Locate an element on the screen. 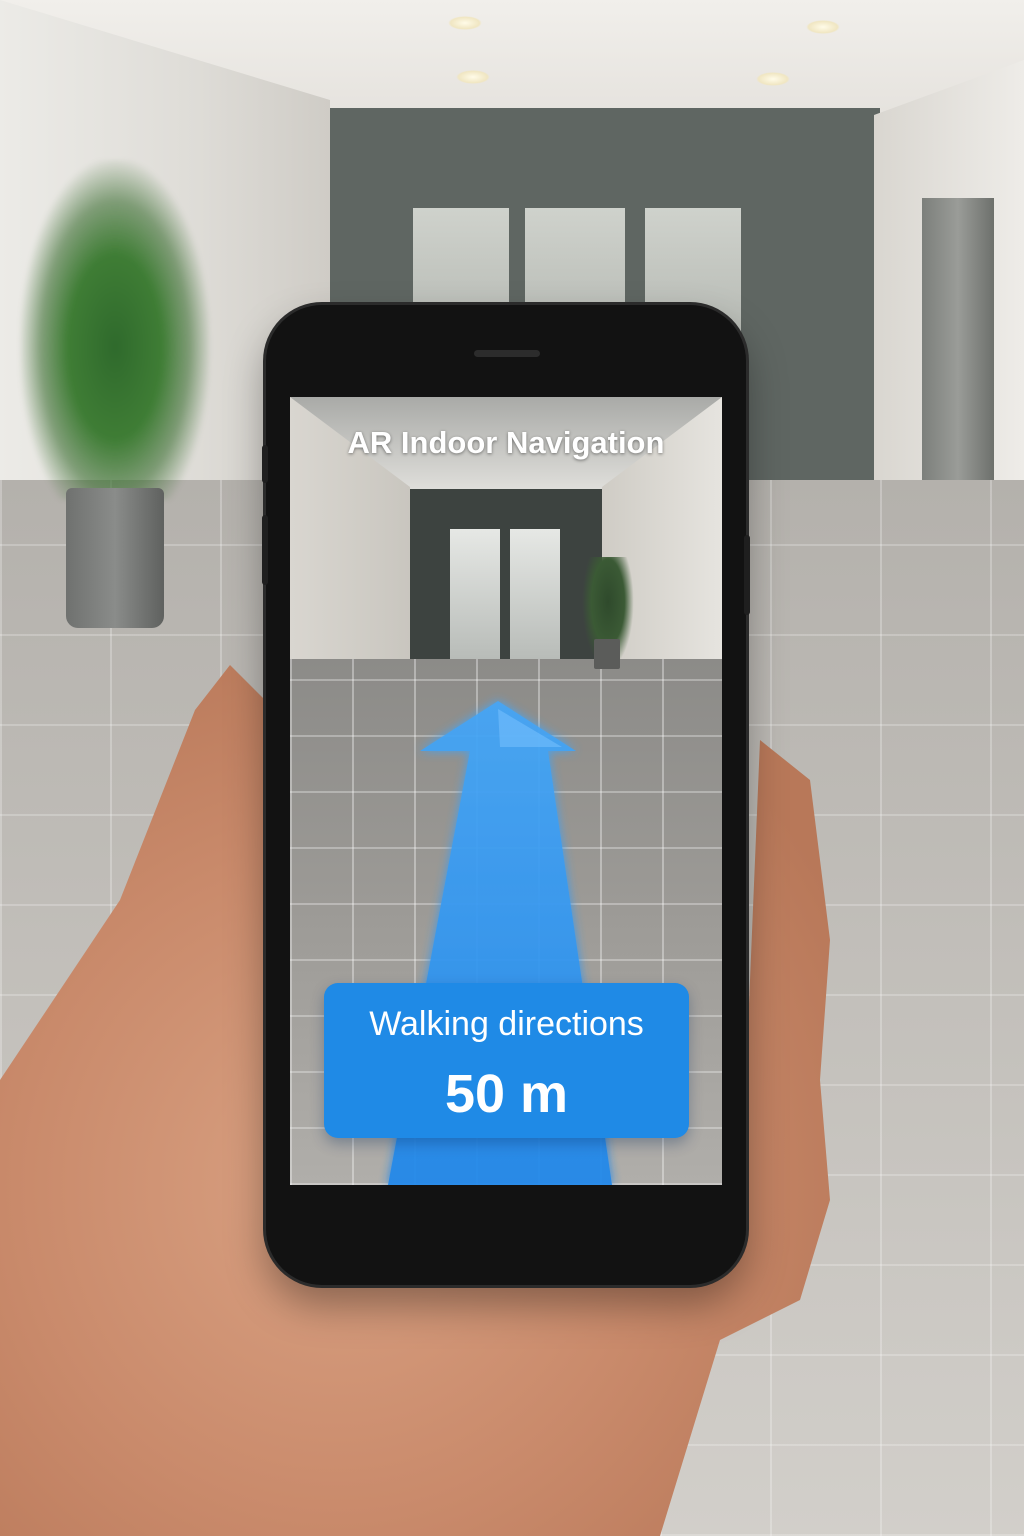 The height and width of the screenshot is (1536, 1024). app-title: AR Indoor Navigation is located at coordinates (506, 442).